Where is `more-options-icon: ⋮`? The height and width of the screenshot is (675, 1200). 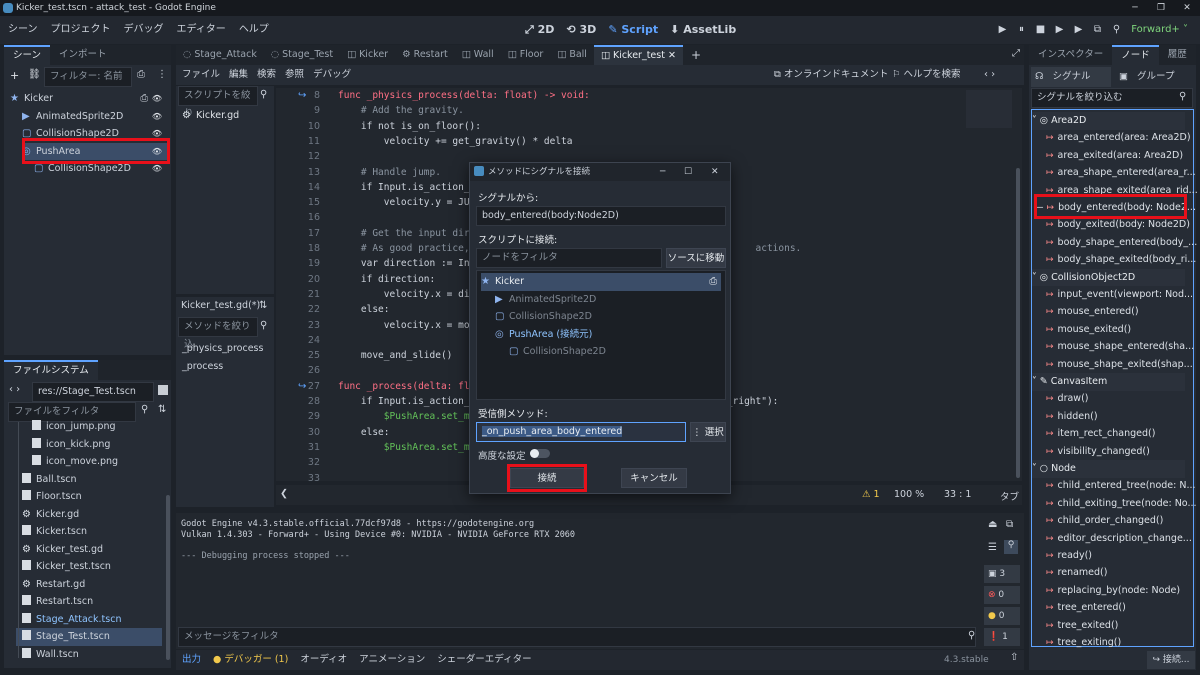
more-options-icon: ⋮ is located at coordinates (162, 74).